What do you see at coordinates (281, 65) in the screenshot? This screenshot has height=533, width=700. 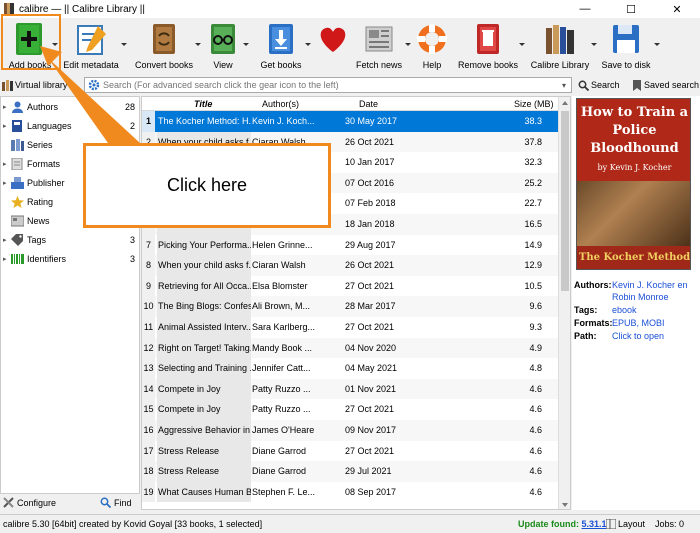 I see `get-books-label: Get books` at bounding box center [281, 65].